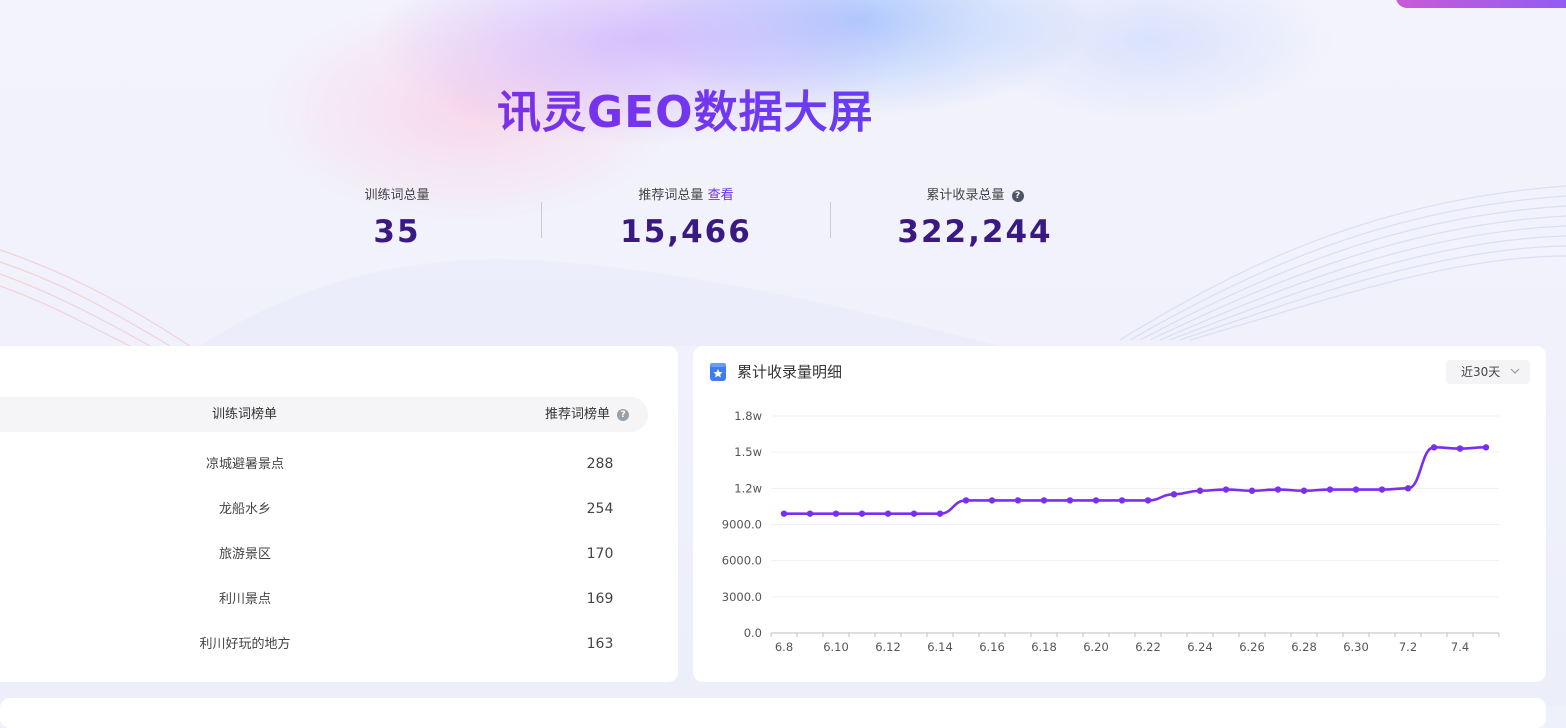 This screenshot has height=728, width=1566. Describe the element at coordinates (244, 509) in the screenshot. I see `row-keyword: 龙船水乡` at that location.